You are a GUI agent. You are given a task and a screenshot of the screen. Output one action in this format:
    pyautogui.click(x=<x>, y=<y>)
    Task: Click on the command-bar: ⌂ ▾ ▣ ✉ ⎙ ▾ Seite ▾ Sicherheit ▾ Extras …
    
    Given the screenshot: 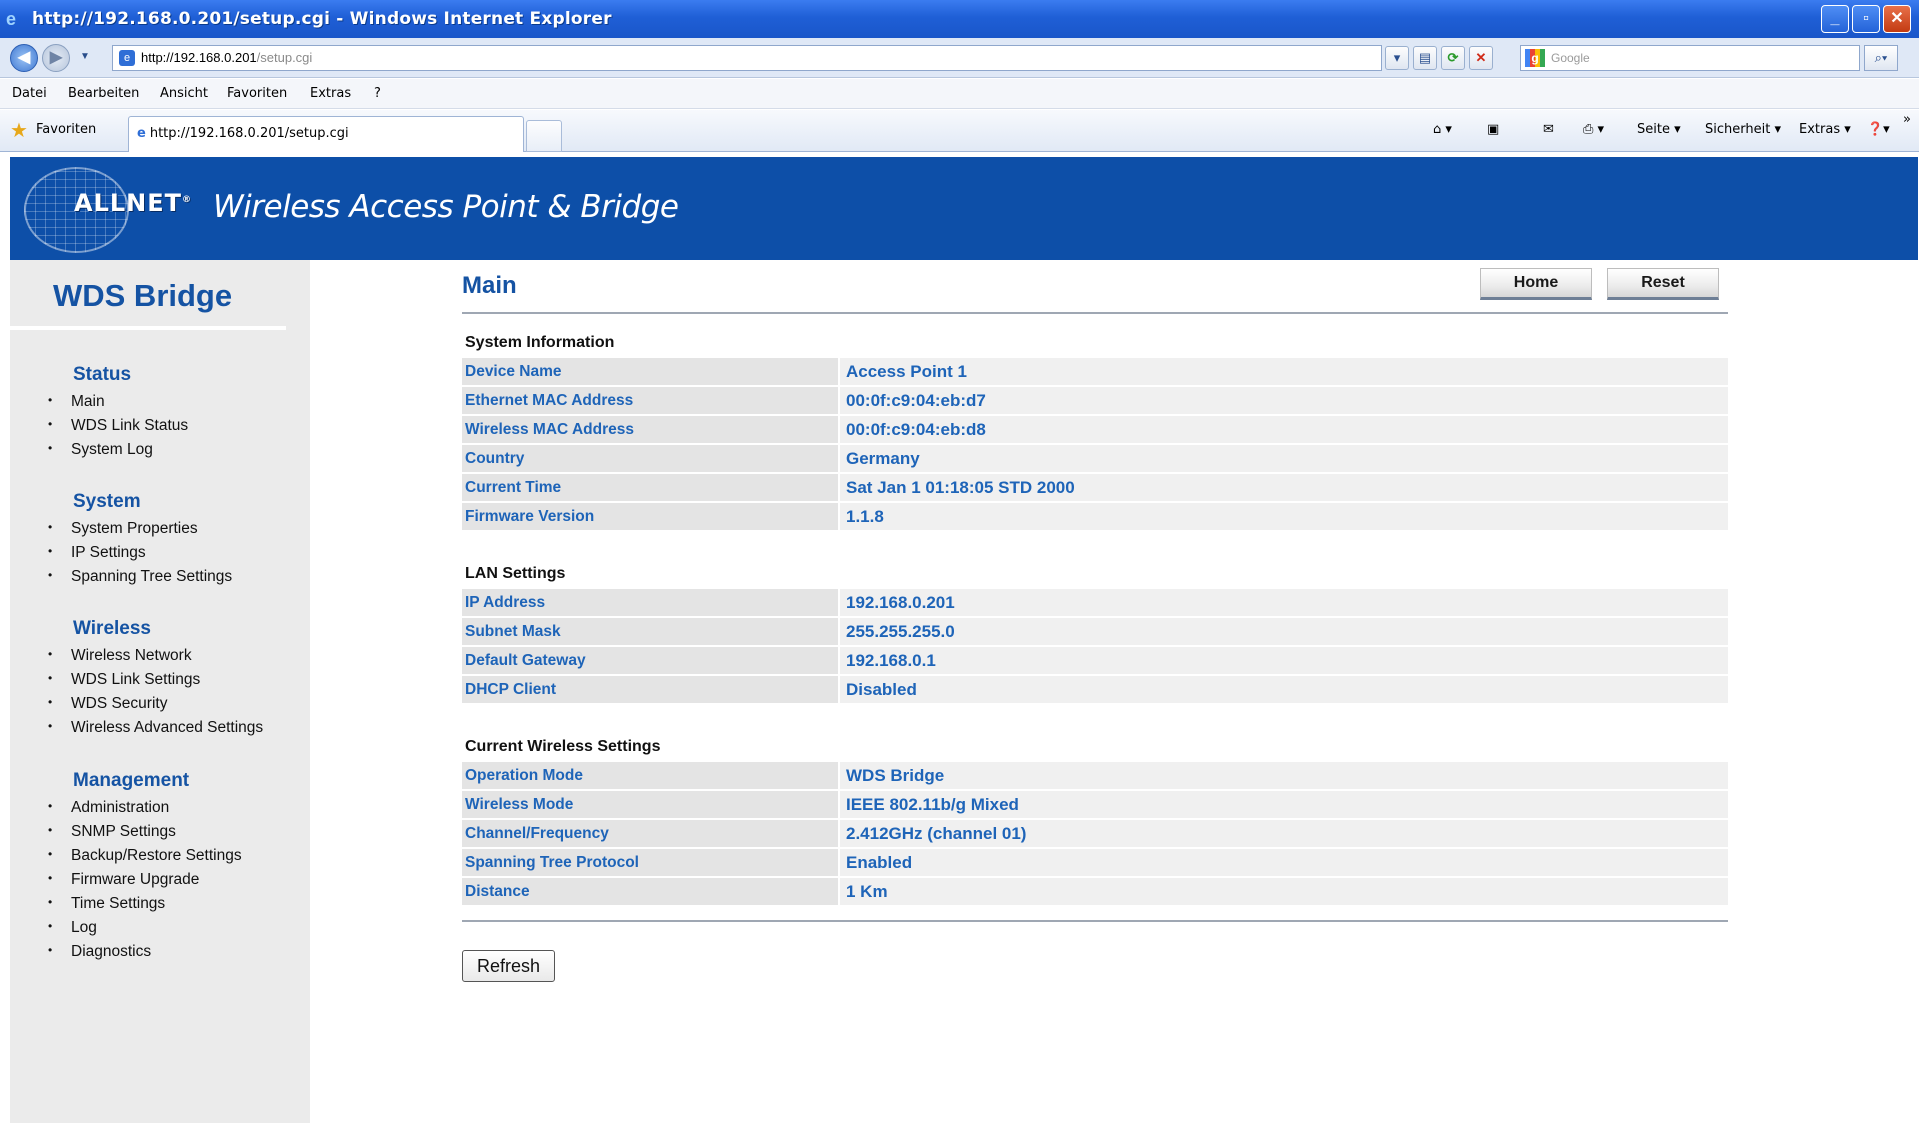 What is the action you would take?
    pyautogui.click(x=1669, y=127)
    